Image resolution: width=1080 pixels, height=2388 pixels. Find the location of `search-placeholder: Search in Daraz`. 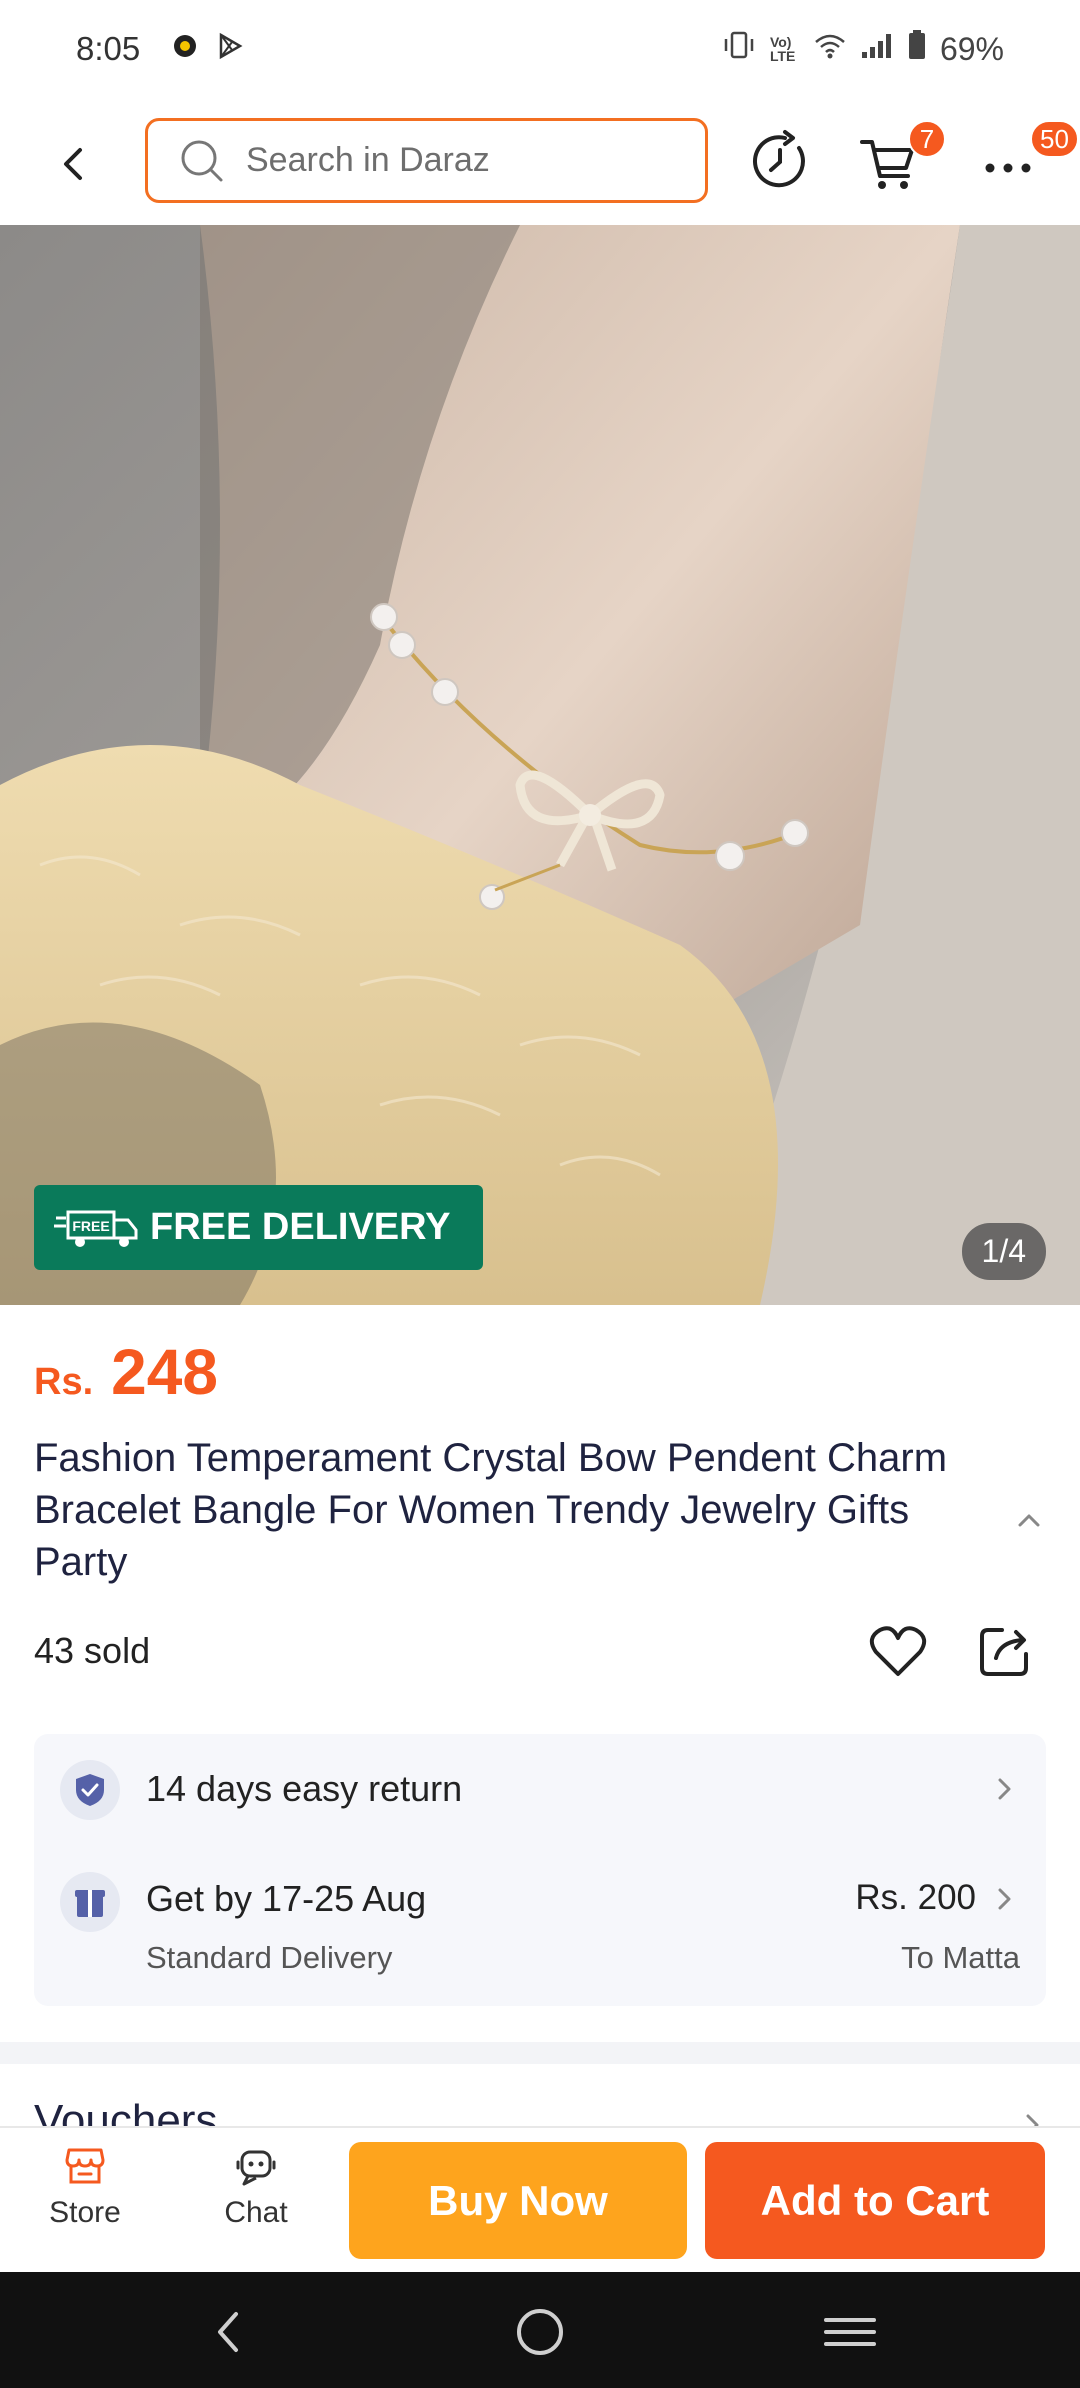

search-placeholder: Search in Daraz is located at coordinates (368, 160).